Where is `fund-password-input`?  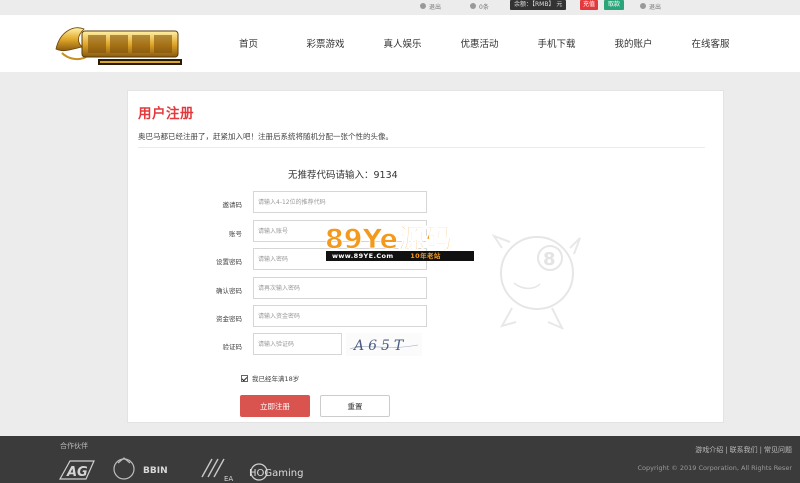
fund-password-input is located at coordinates (340, 316).